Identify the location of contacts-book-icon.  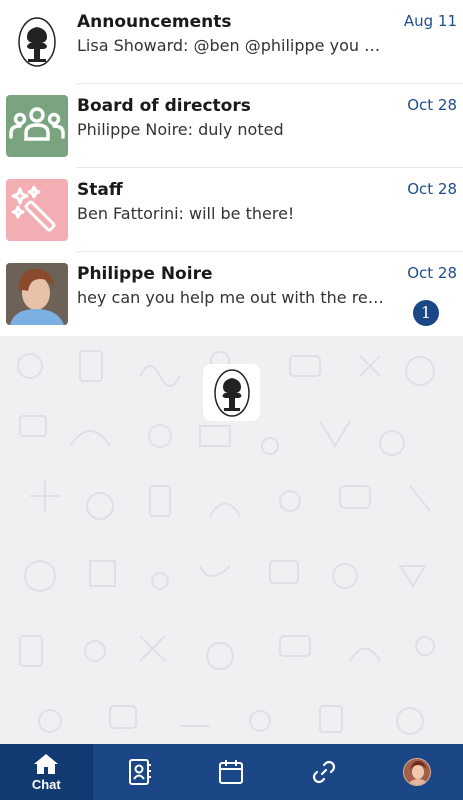
(139, 772).